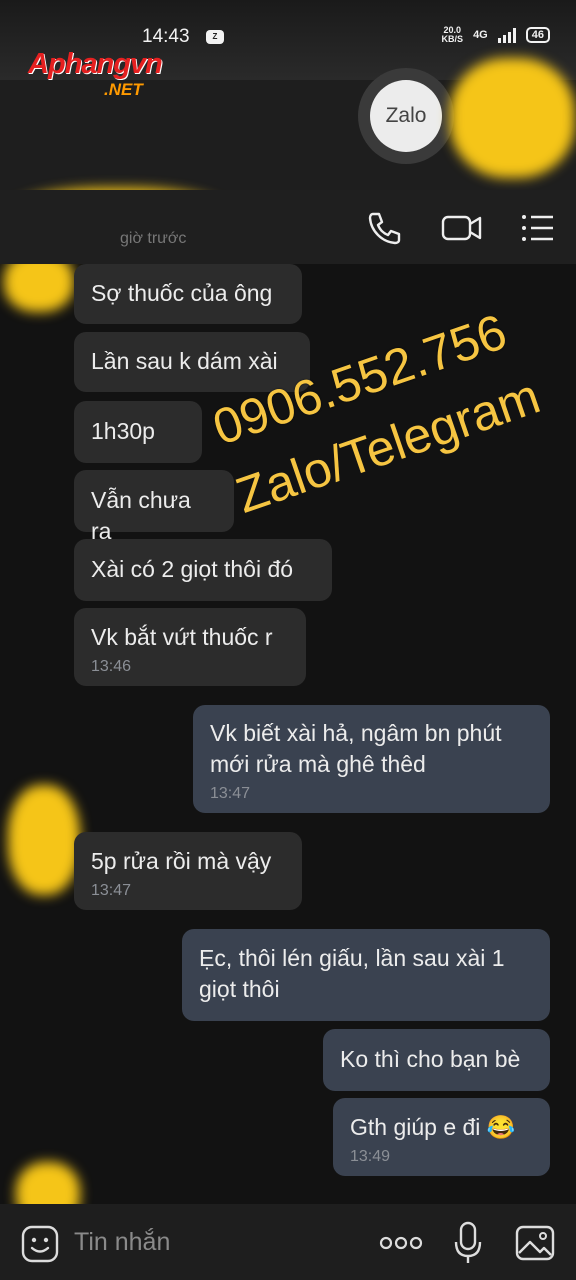 The width and height of the screenshot is (576, 1280). What do you see at coordinates (535, 1243) in the screenshot?
I see `image-picker-icon` at bounding box center [535, 1243].